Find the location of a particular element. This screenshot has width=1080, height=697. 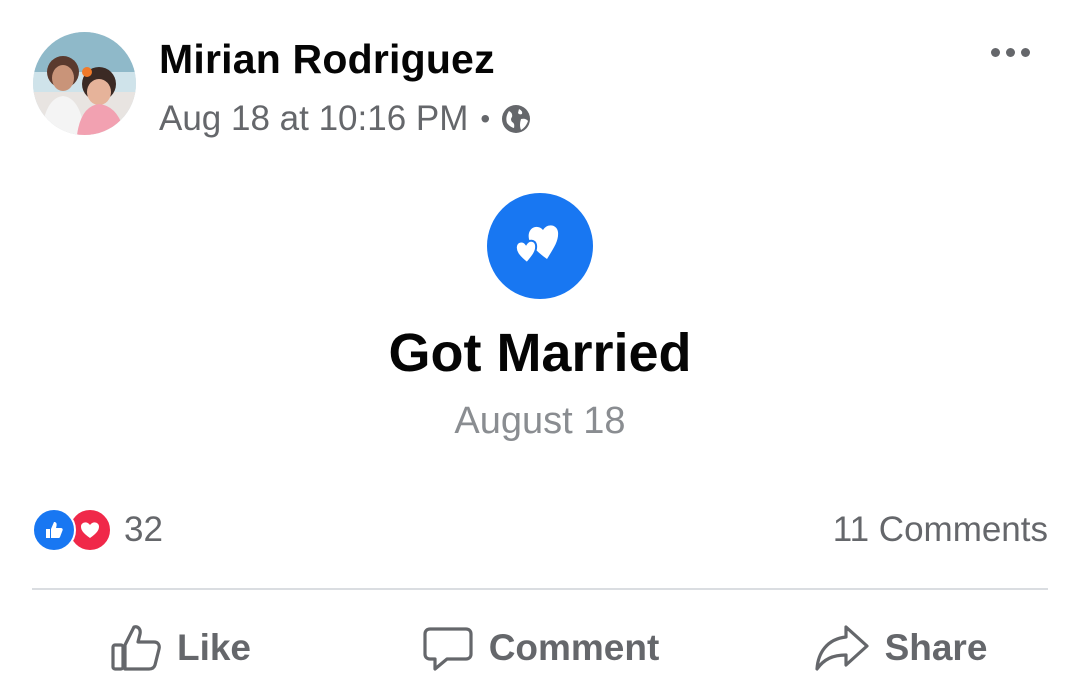

reactions-summary: 32 is located at coordinates (97, 530).